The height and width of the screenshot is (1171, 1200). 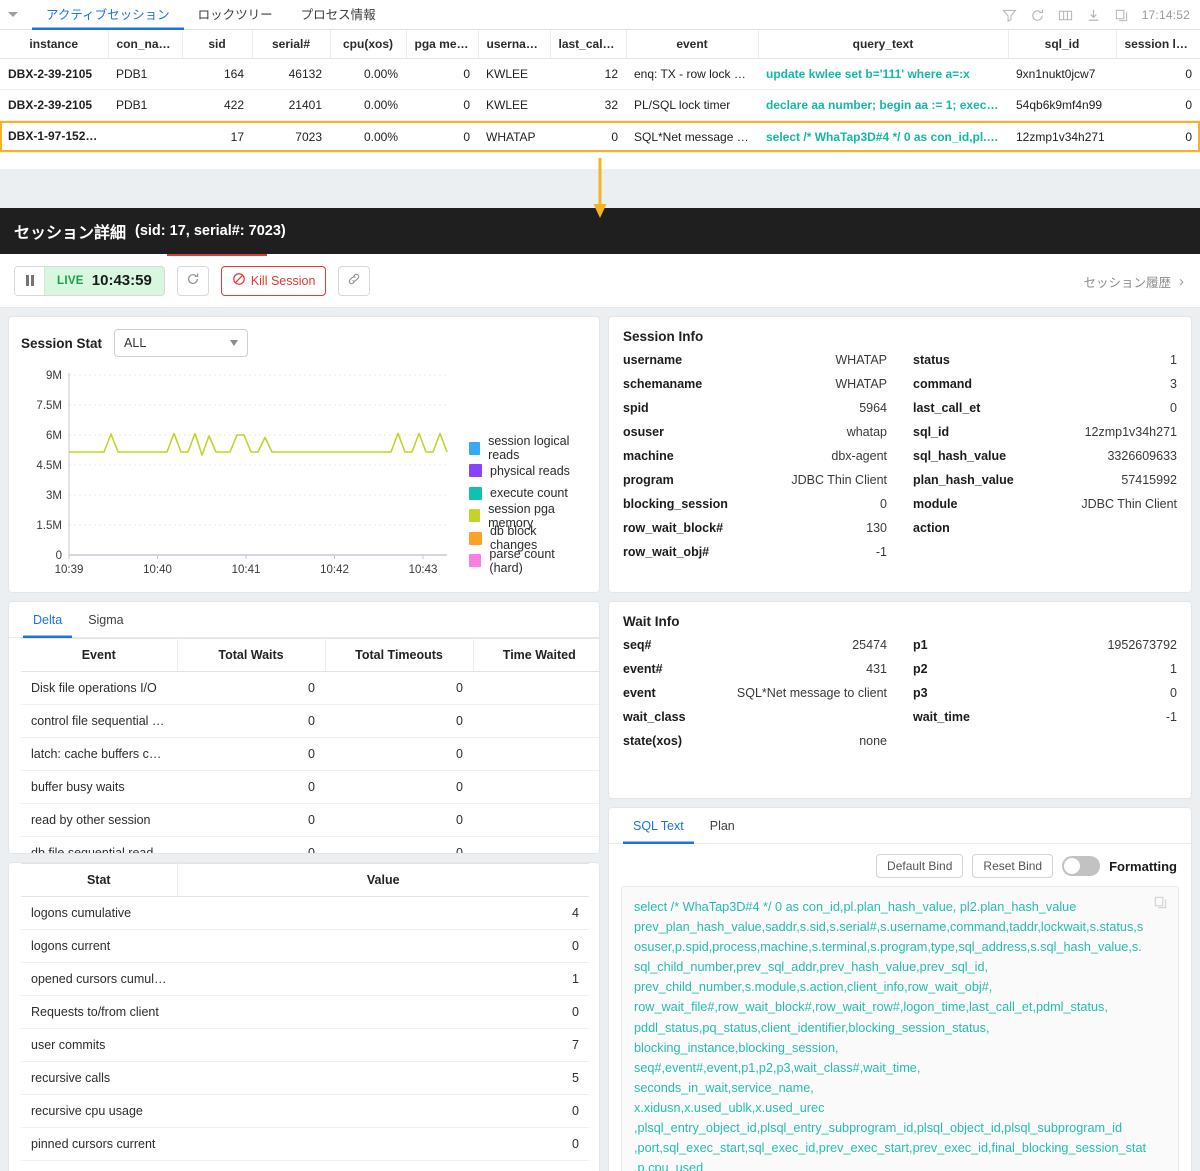 What do you see at coordinates (368, 44) in the screenshot?
I see `col-cpu: cpu(xos)` at bounding box center [368, 44].